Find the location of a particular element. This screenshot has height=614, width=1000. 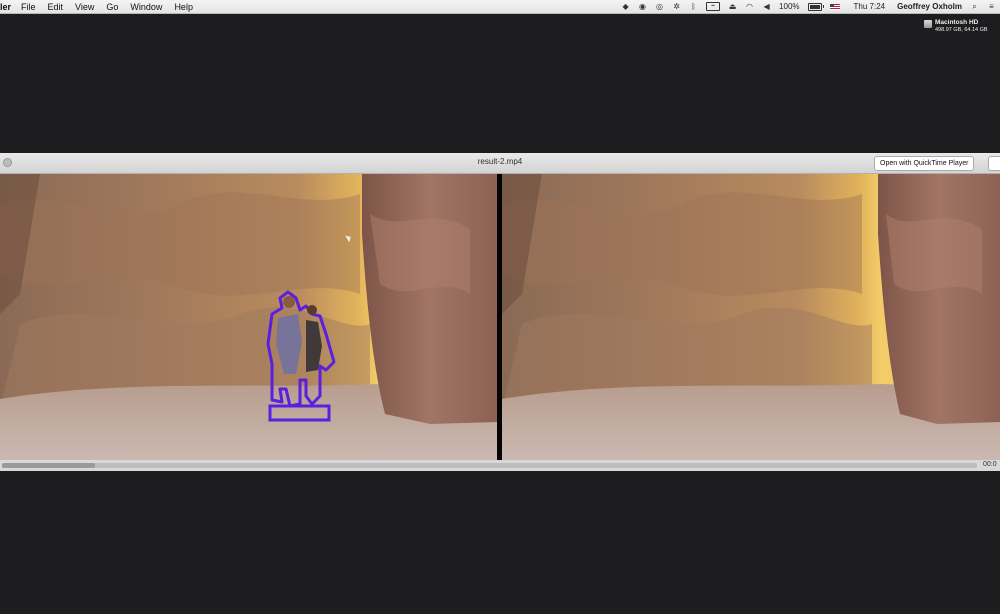

scrub-track is located at coordinates (489, 465).